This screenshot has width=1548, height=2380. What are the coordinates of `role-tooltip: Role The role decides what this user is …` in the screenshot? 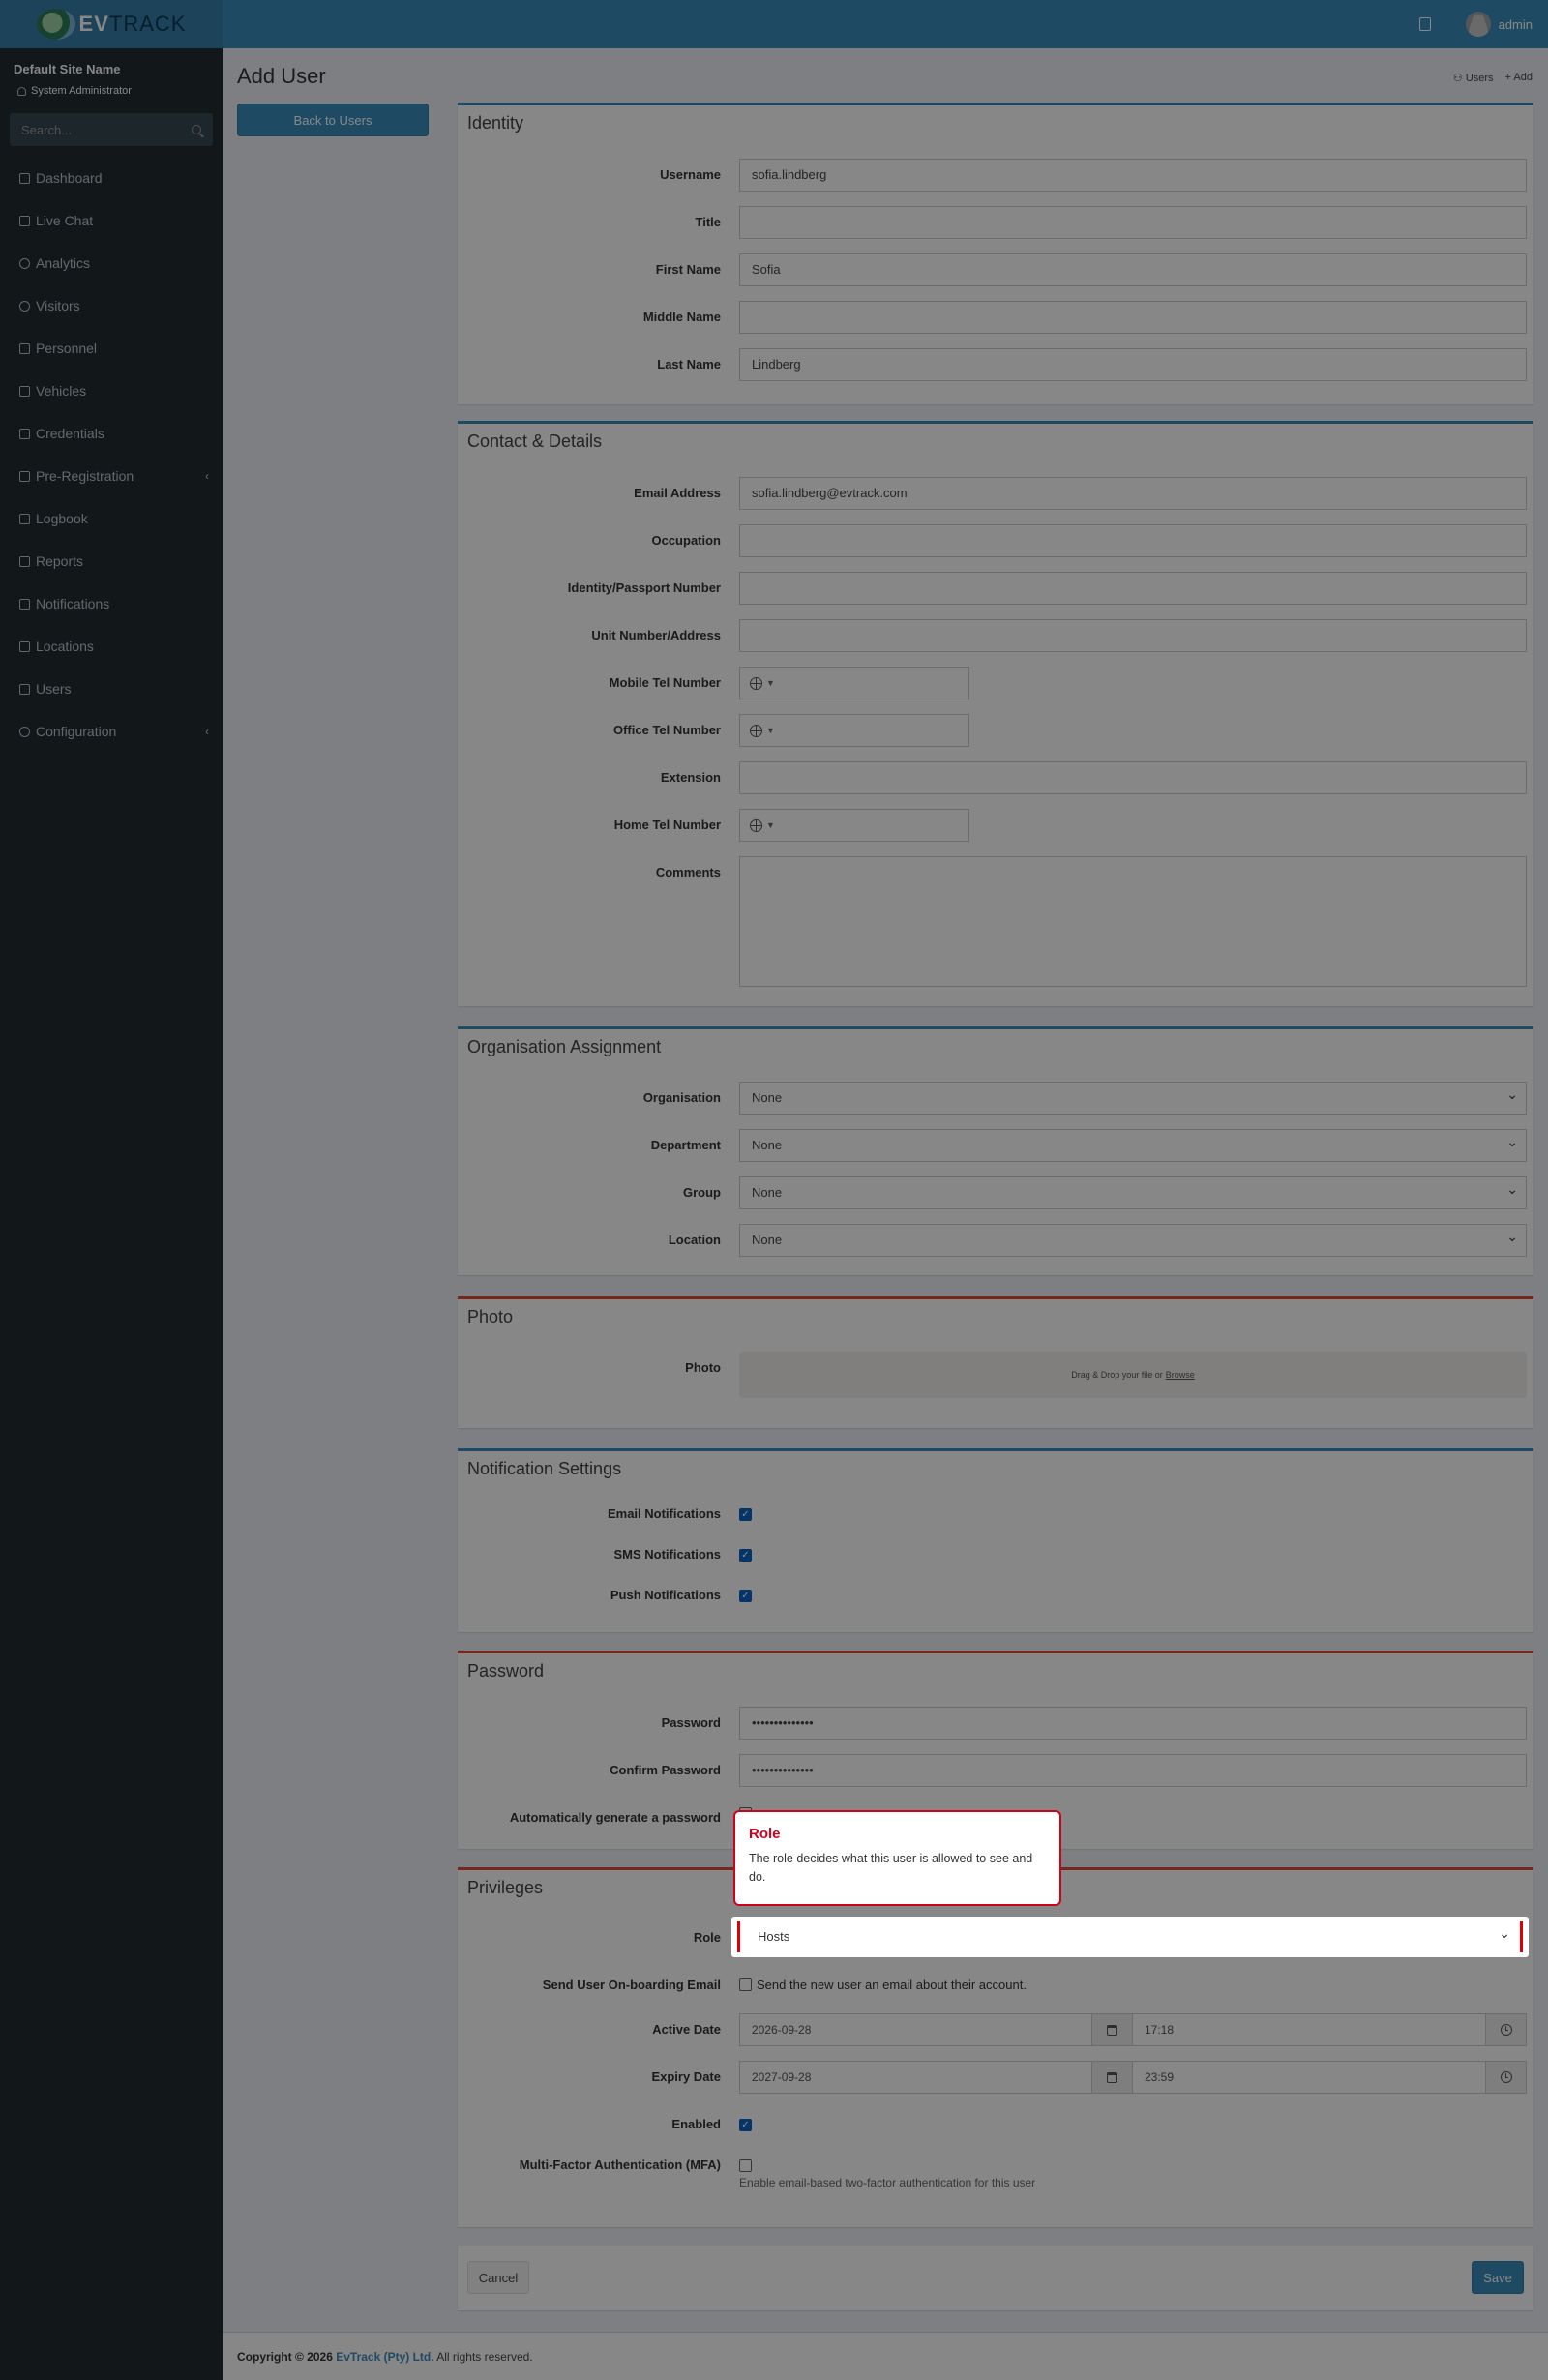 It's located at (897, 1858).